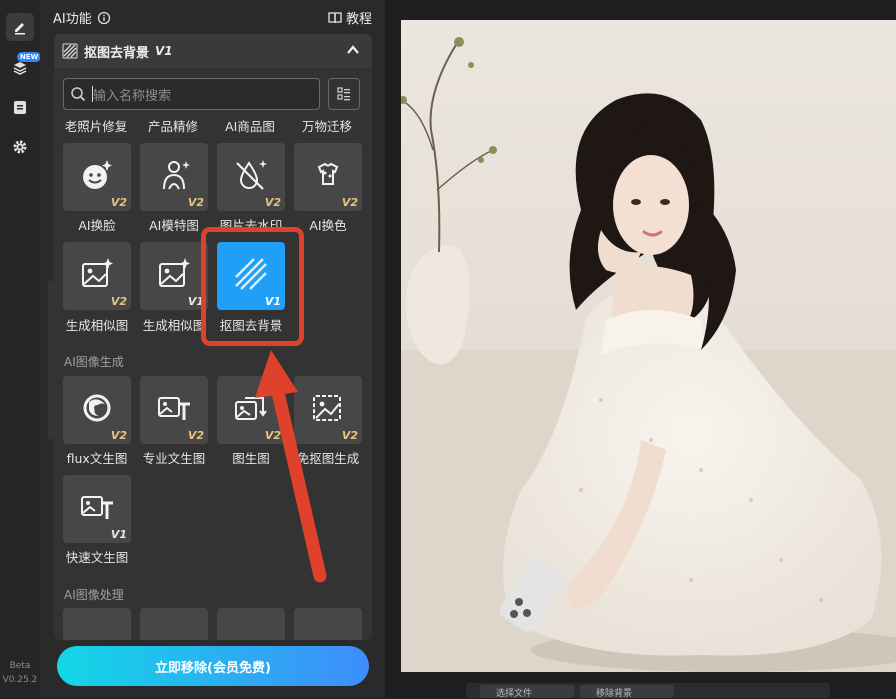  I want to click on beta-label: Beta, so click(20, 666).